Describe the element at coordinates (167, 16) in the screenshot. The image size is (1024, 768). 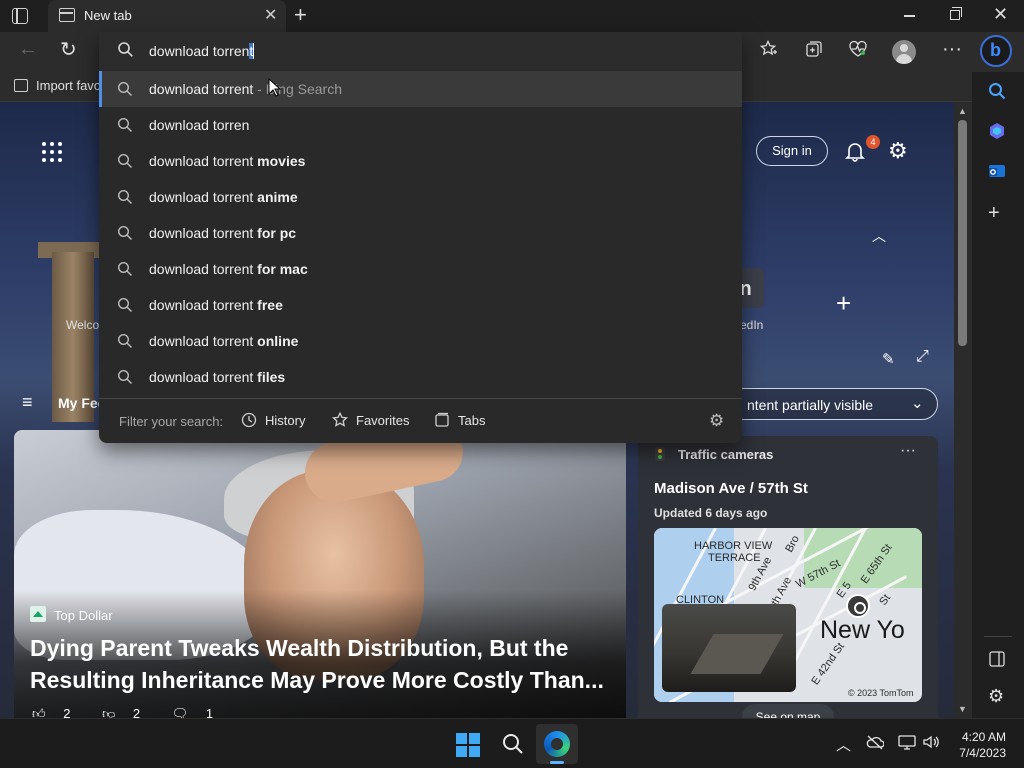
I see `tab-new-tab: New tab ✕` at that location.